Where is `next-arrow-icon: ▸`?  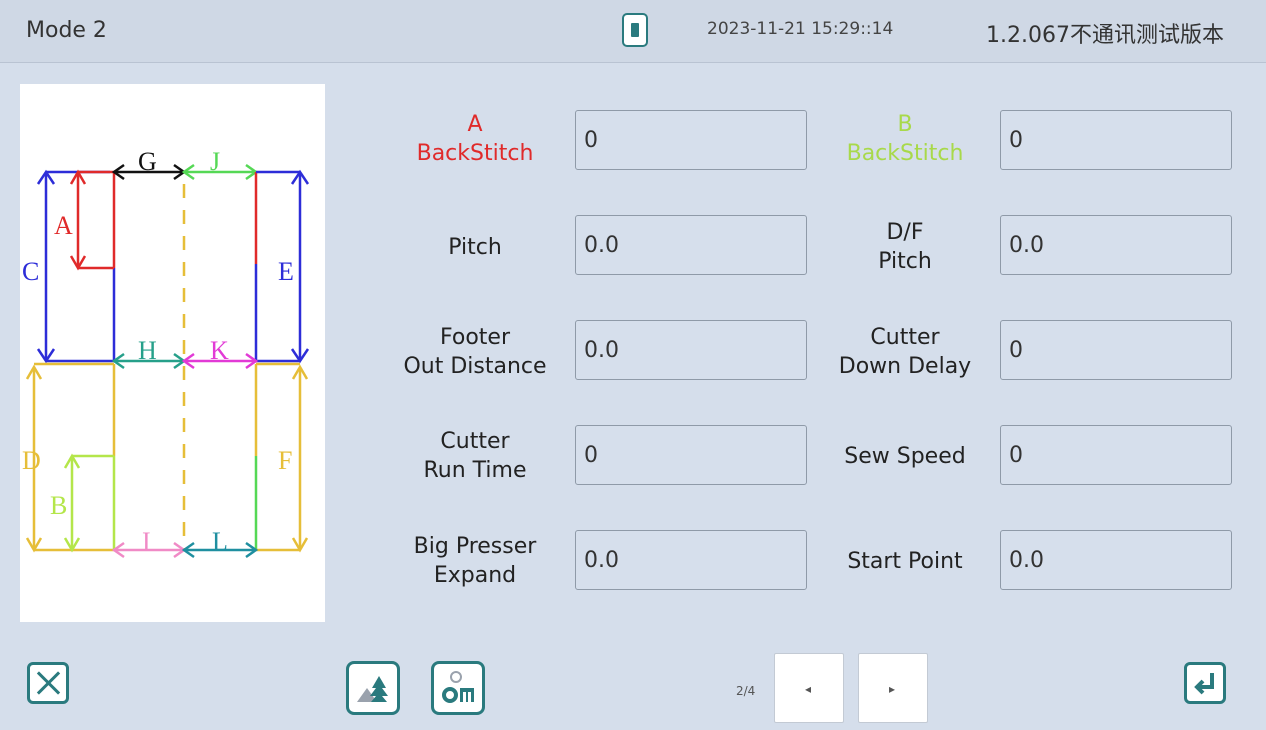 next-arrow-icon: ▸ is located at coordinates (892, 689).